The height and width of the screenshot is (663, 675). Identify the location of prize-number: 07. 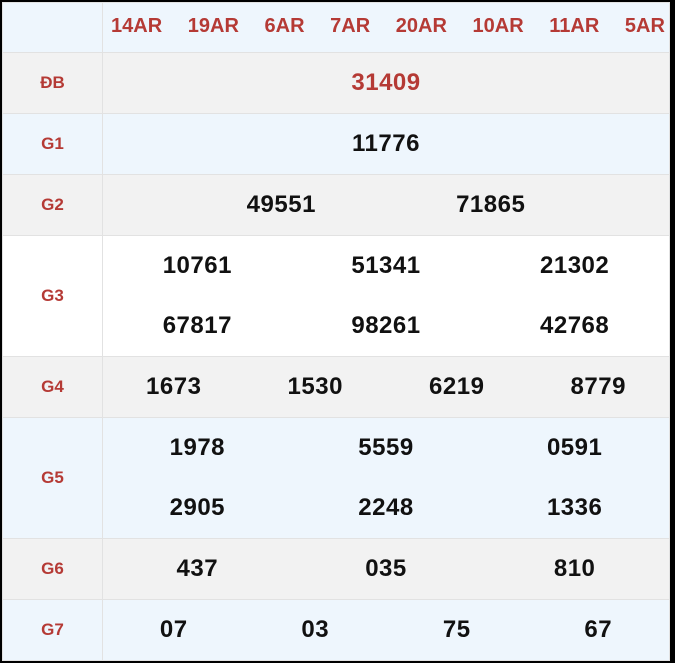
(173, 629).